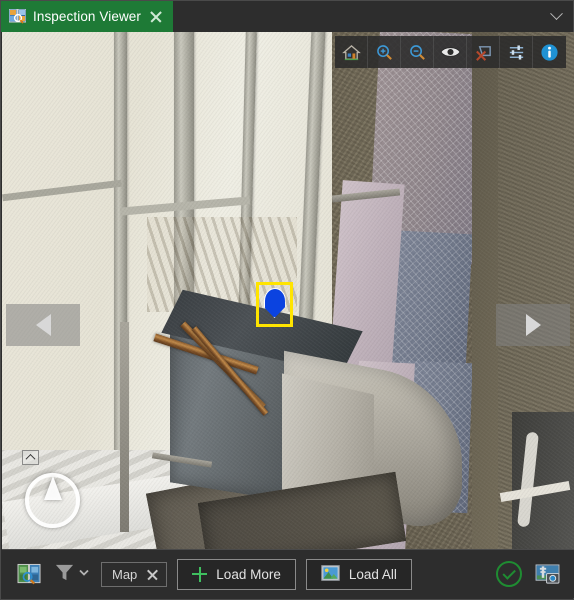  I want to click on next-arrow-glyph, so click(533, 325).